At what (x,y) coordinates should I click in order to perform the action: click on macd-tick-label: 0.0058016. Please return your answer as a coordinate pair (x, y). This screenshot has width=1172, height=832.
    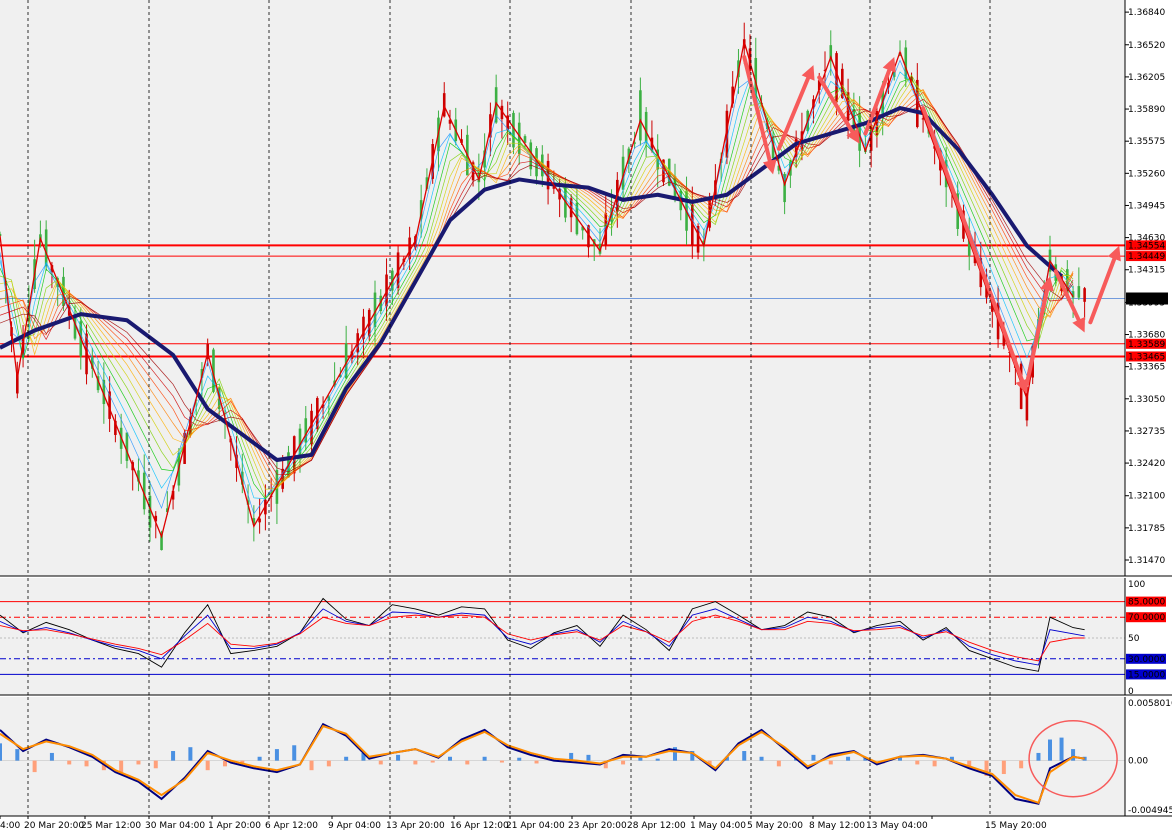
    Looking at the image, I should click on (1150, 704).